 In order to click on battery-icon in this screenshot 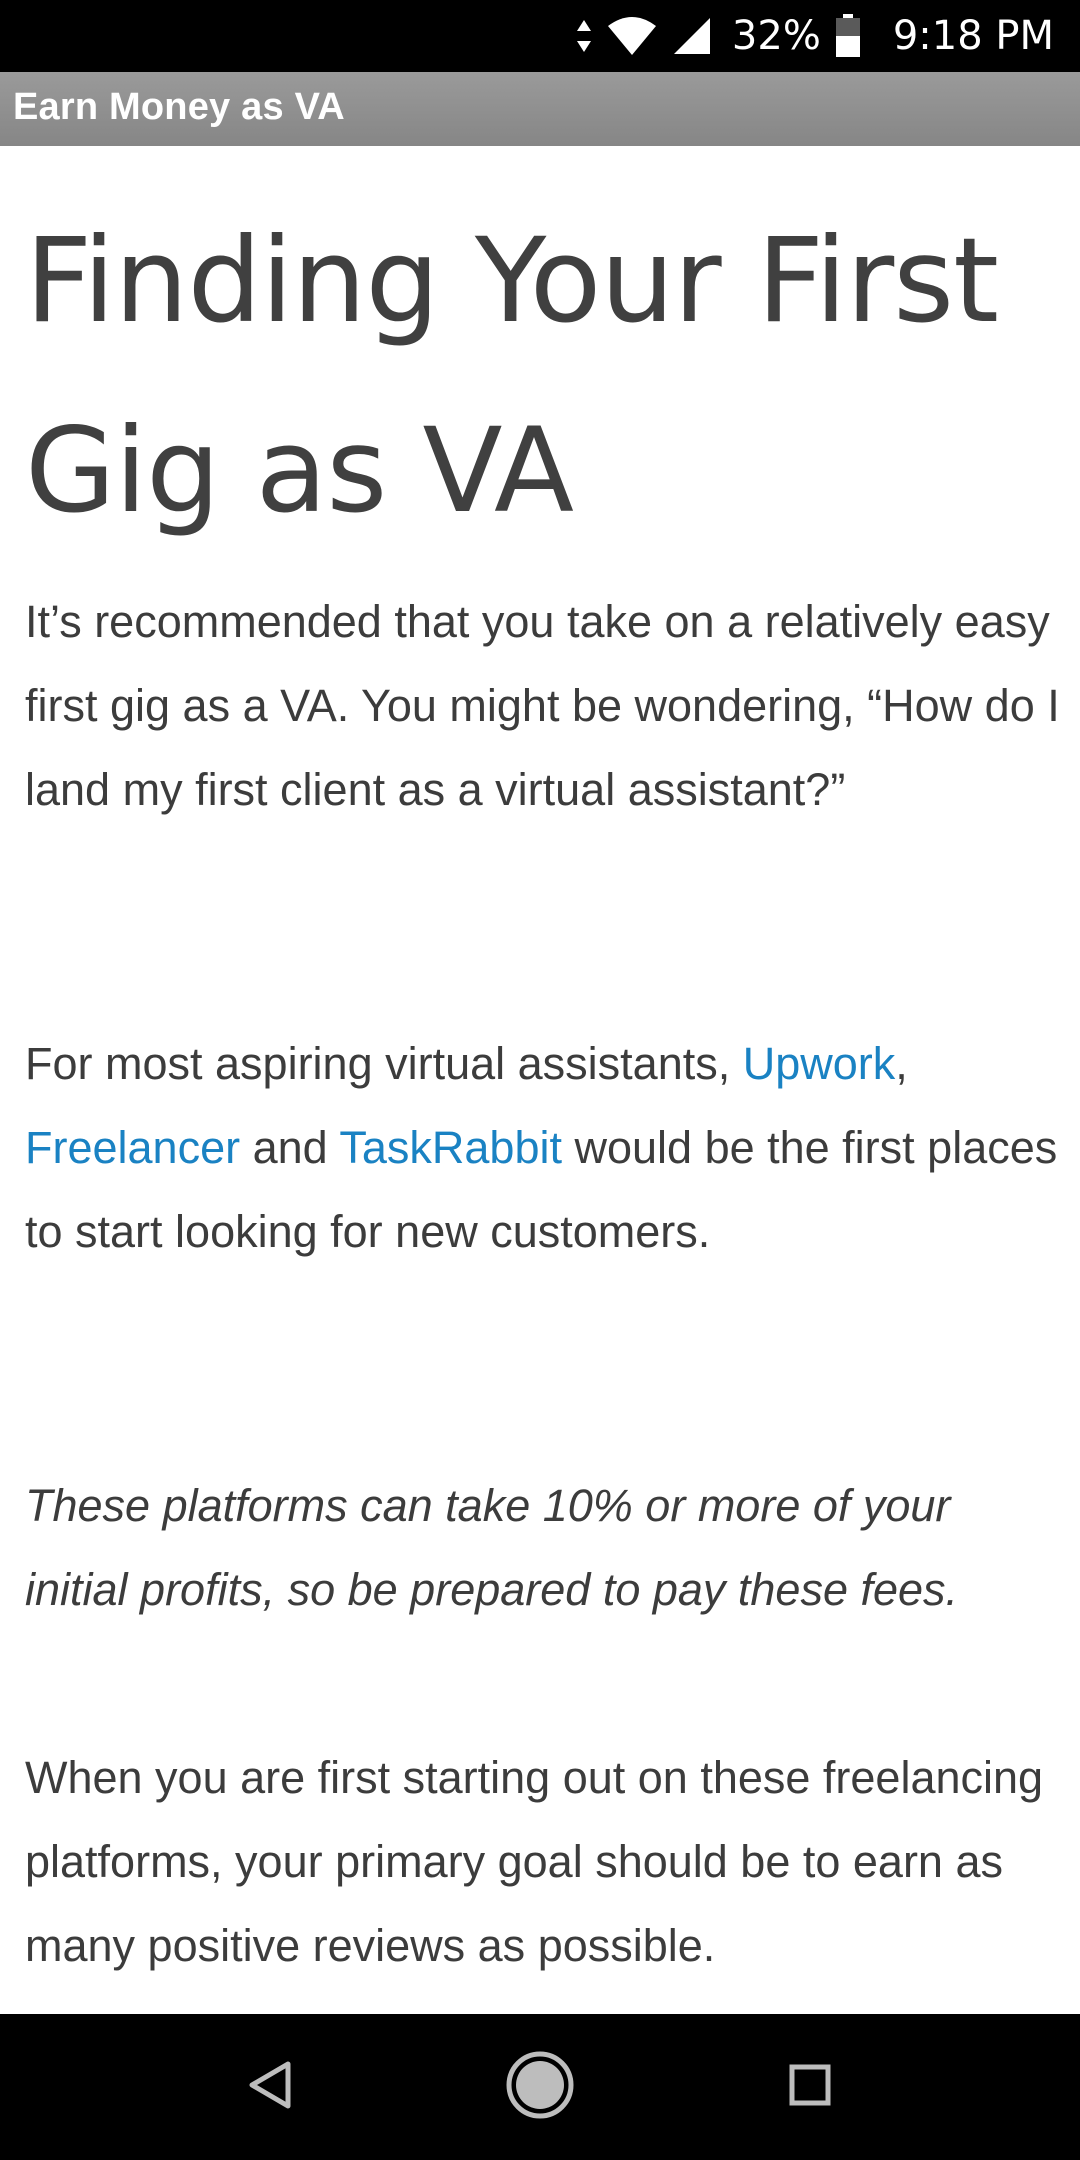, I will do `click(848, 36)`.